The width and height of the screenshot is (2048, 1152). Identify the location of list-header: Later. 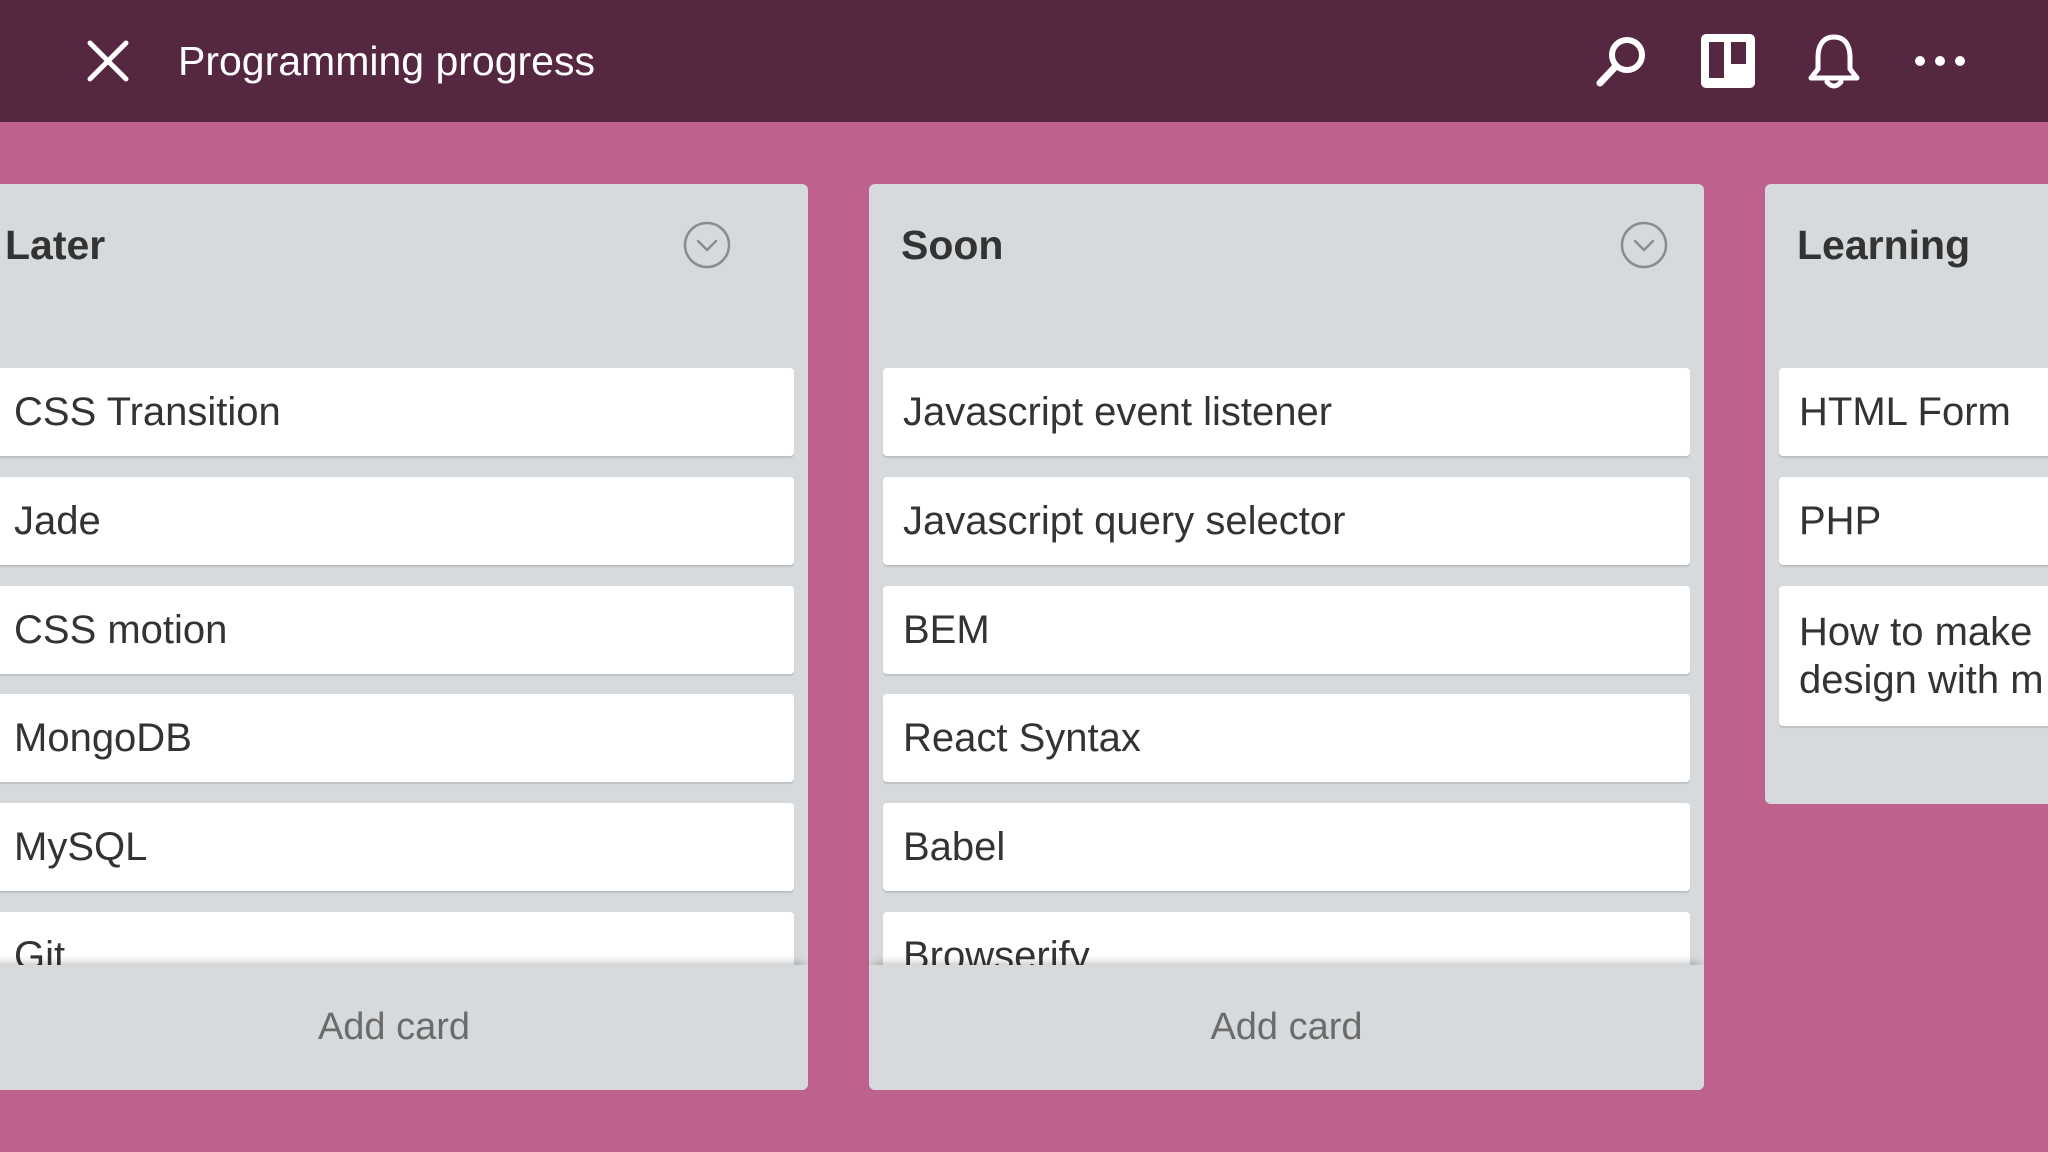
(404, 248).